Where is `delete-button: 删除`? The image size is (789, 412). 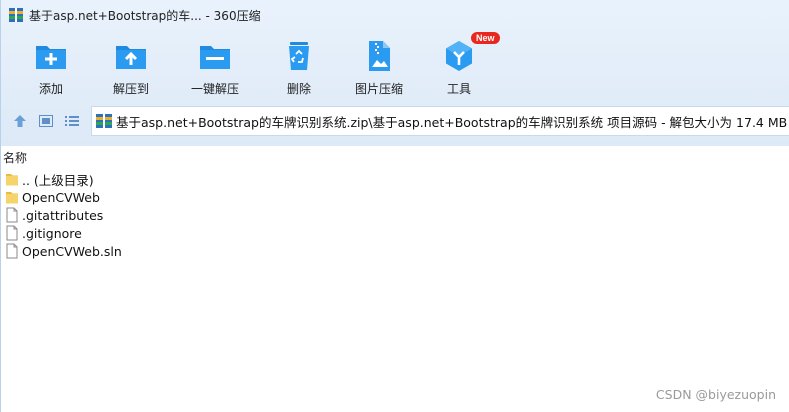
delete-button: 删除 is located at coordinates (299, 68).